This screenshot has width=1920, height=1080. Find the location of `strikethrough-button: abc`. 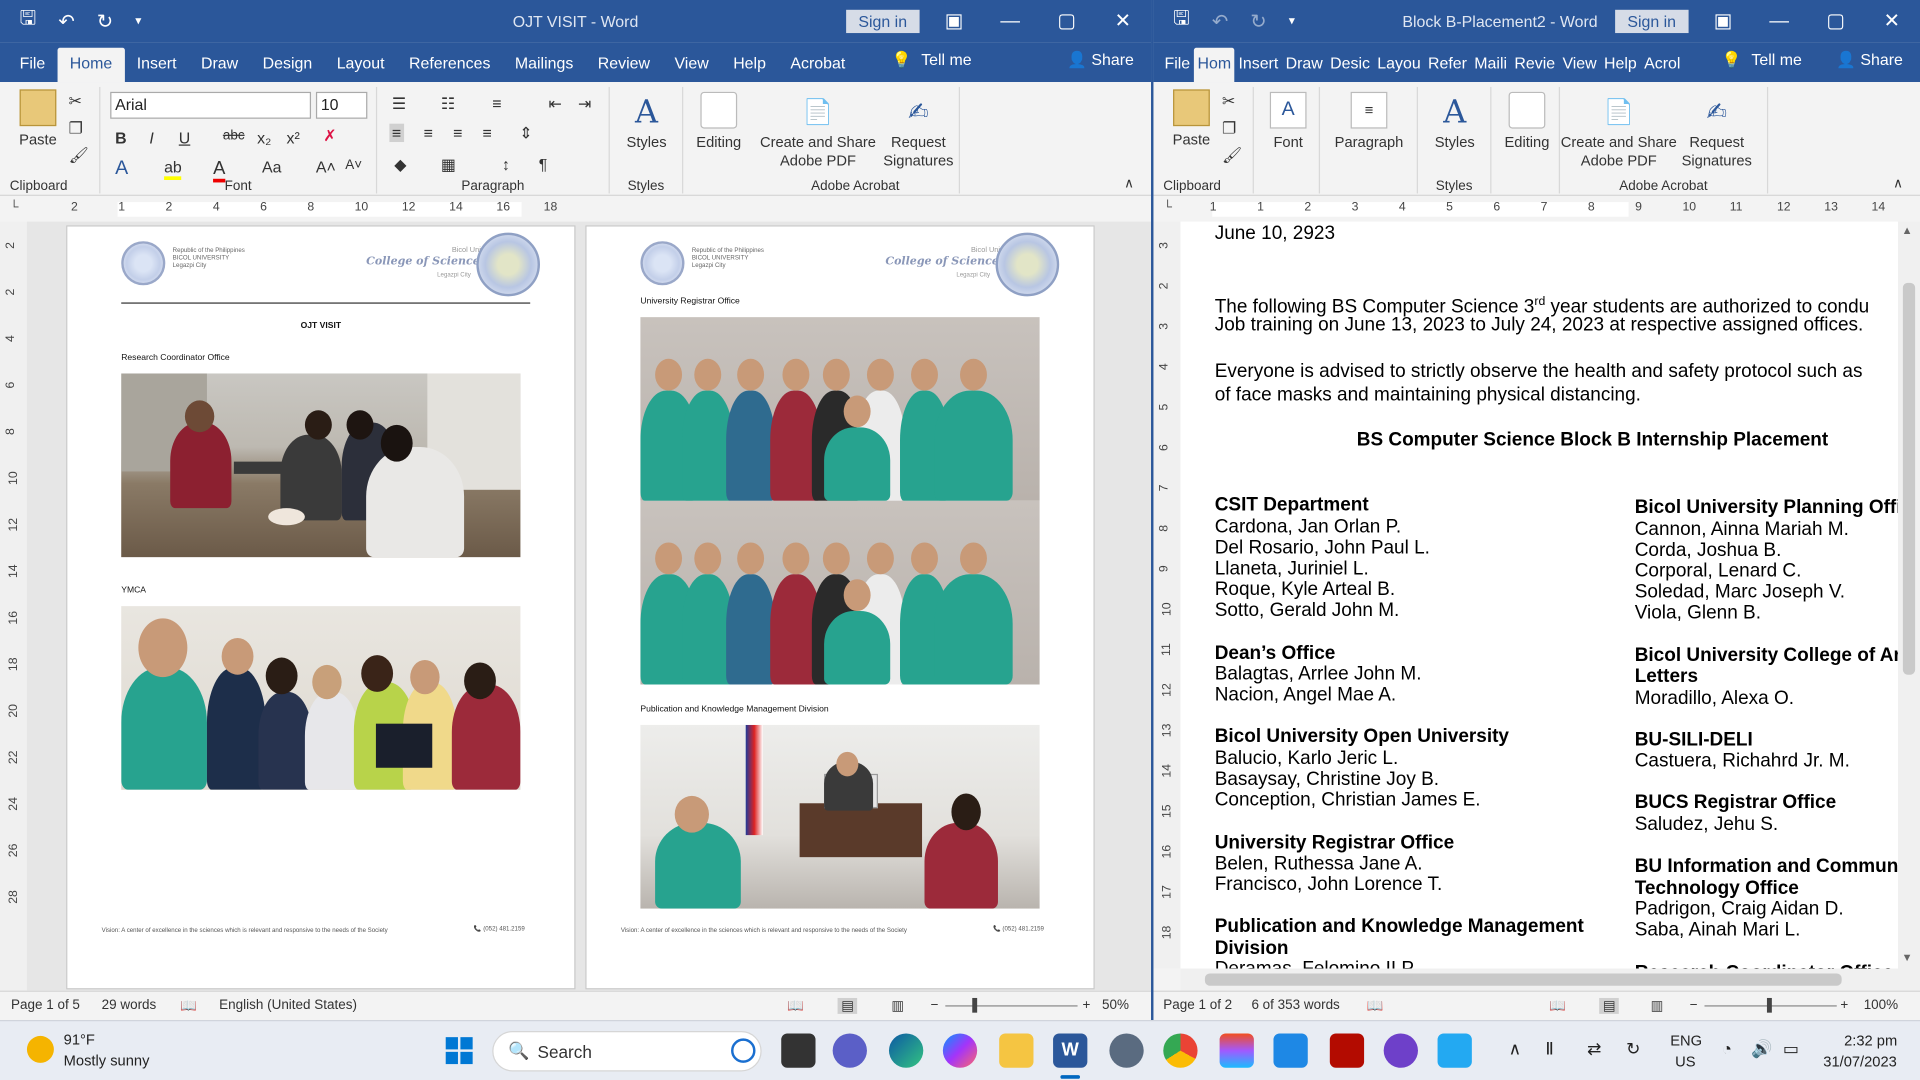

strikethrough-button: abc is located at coordinates (234, 136).